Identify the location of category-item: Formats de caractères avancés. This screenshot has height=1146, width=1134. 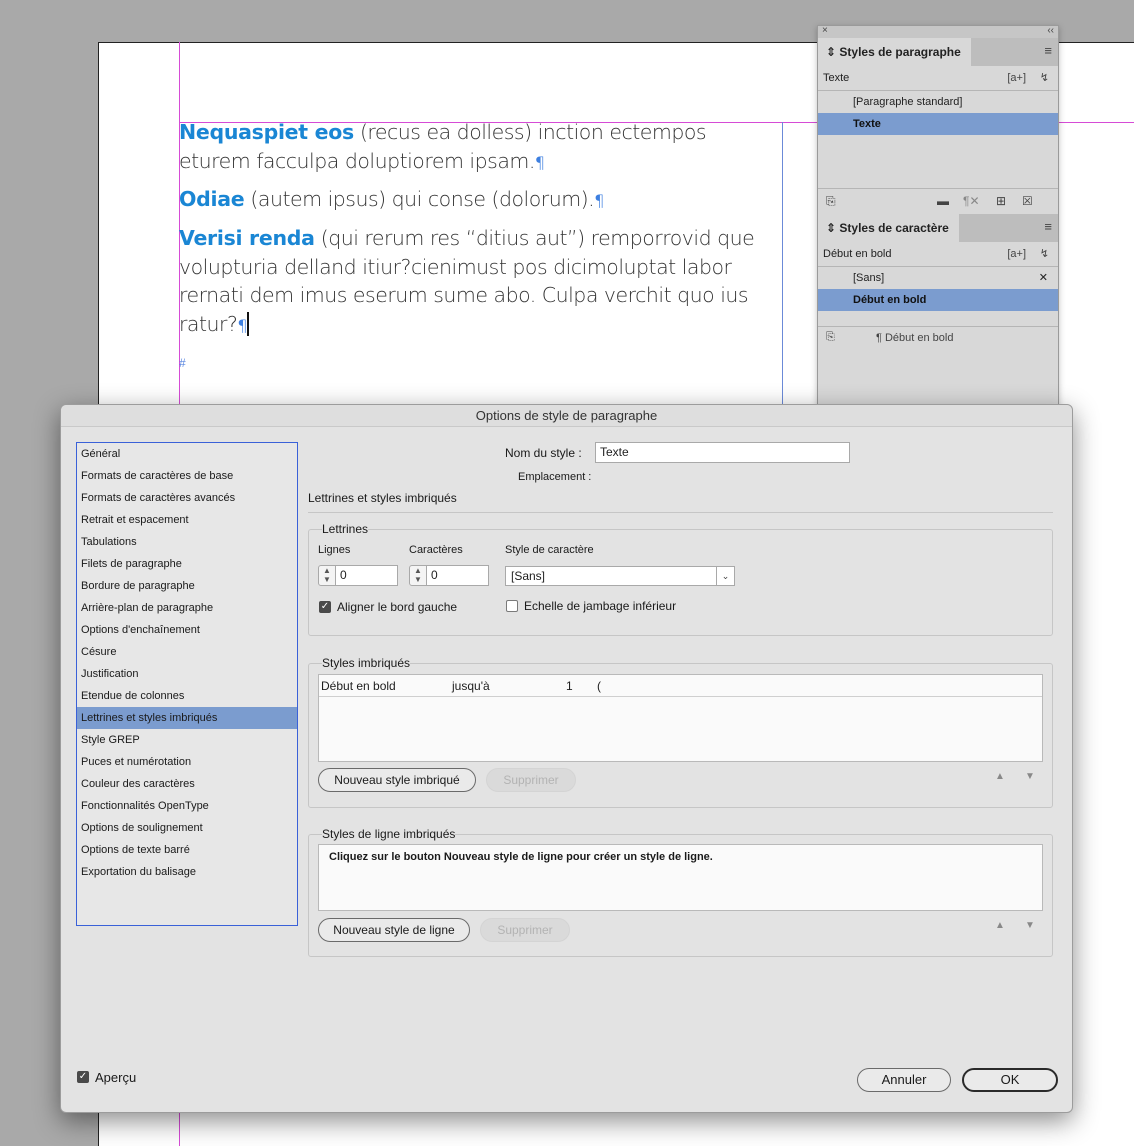
(187, 498).